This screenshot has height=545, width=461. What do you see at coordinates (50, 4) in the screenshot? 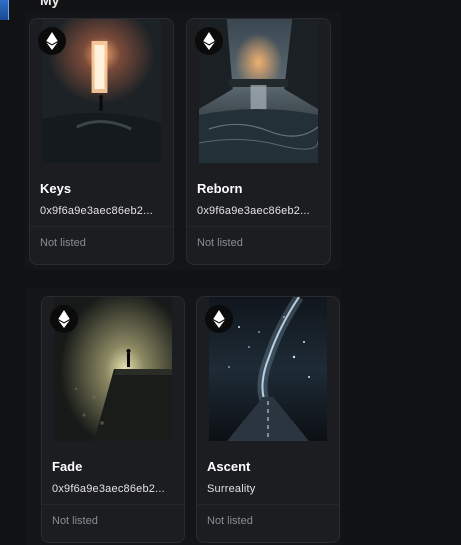
I see `section-title: My` at bounding box center [50, 4].